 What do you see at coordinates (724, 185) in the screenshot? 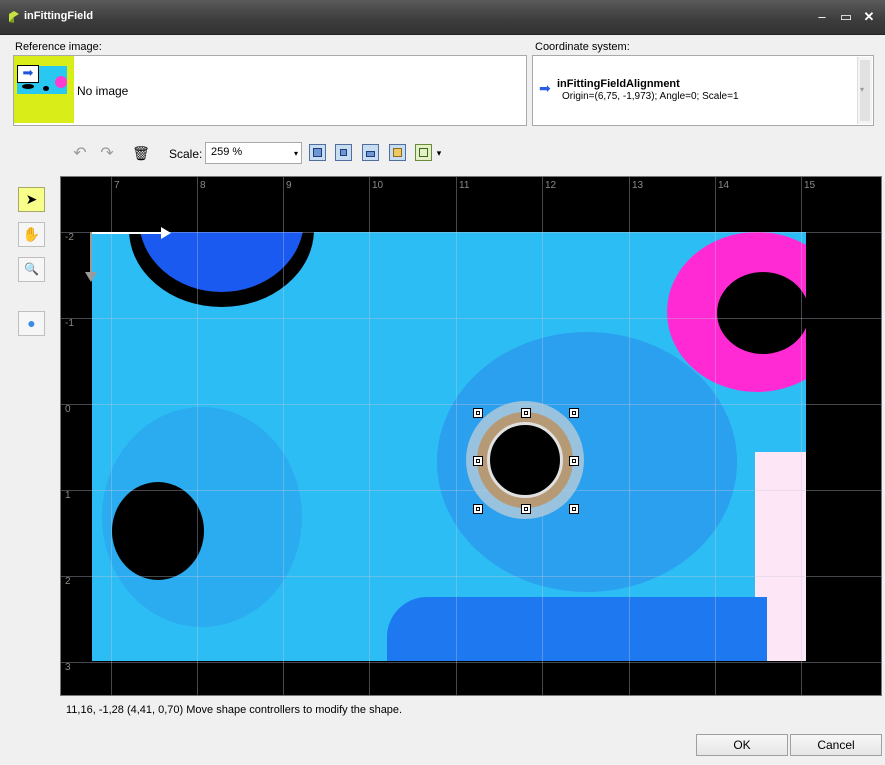
I see `x-tick-label: 14` at bounding box center [724, 185].